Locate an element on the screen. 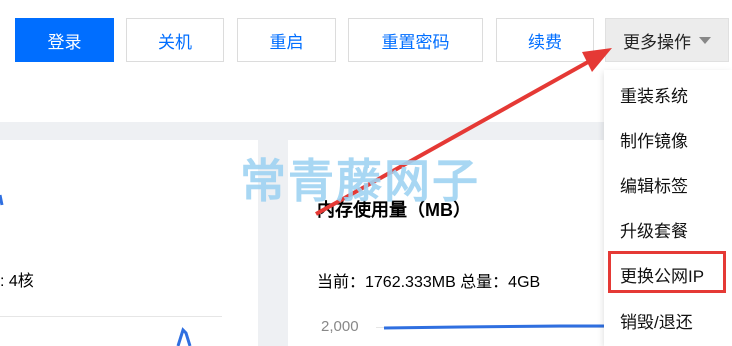 The width and height of the screenshot is (732, 346). menu-item-create-image: 制作镜像 is located at coordinates (654, 139).